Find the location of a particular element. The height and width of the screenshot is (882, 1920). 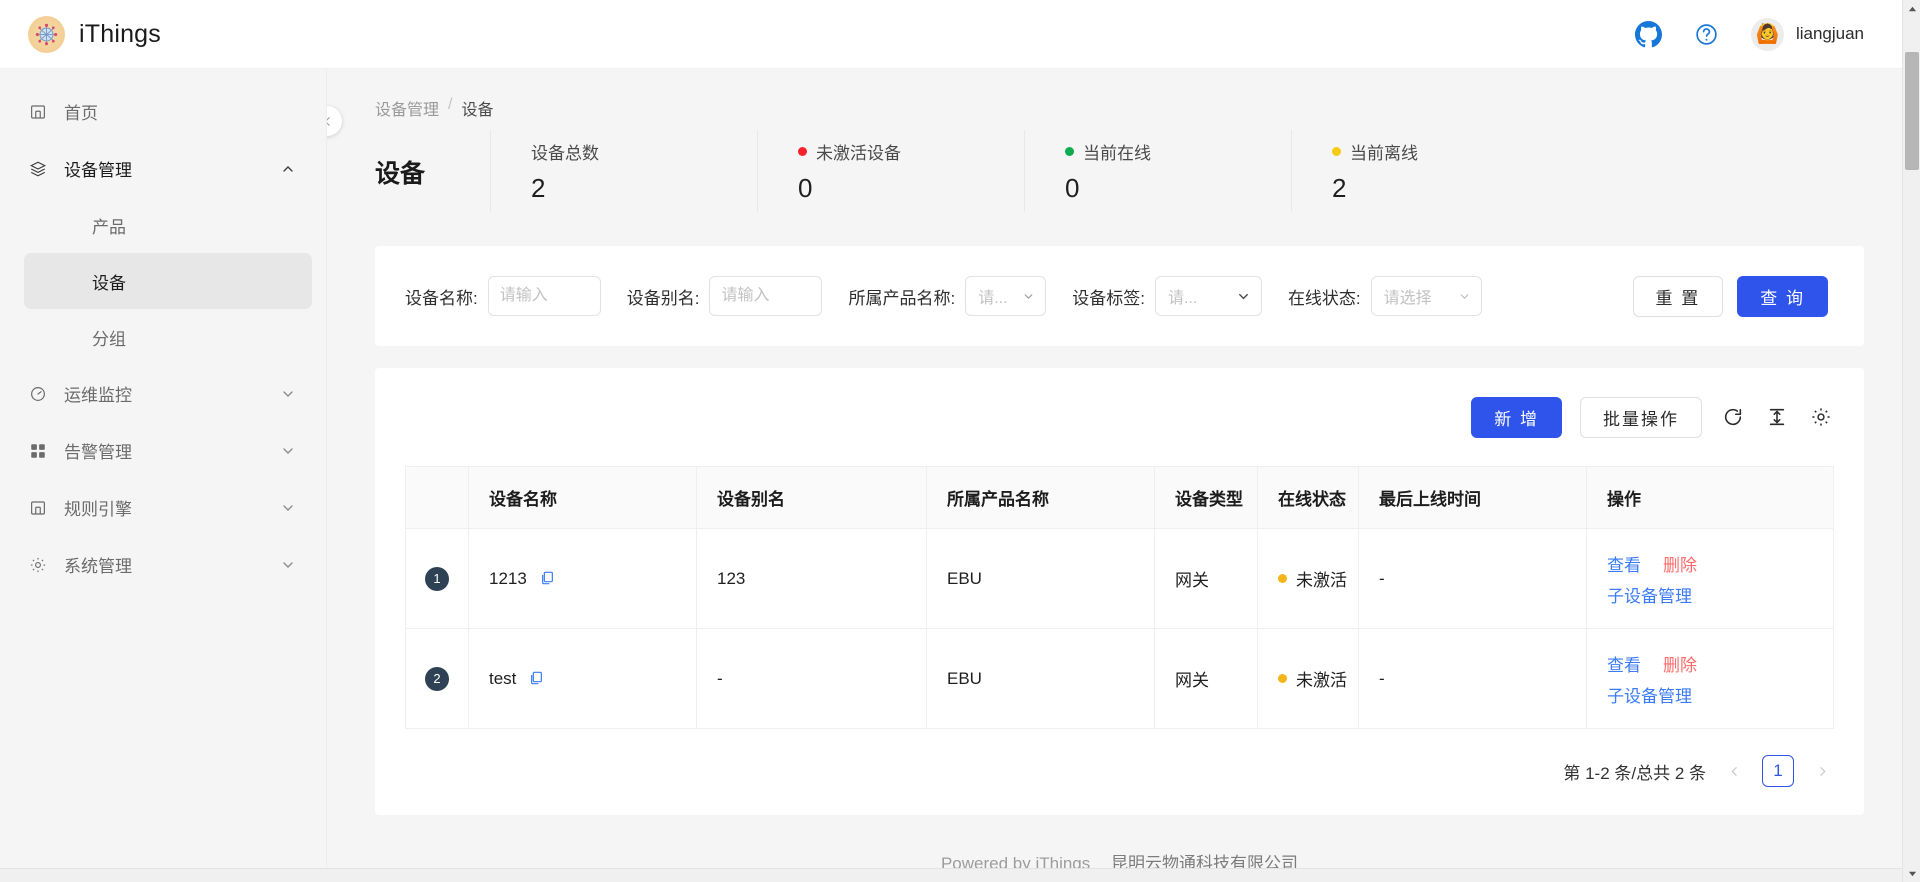

brand: iThings is located at coordinates (80, 34).